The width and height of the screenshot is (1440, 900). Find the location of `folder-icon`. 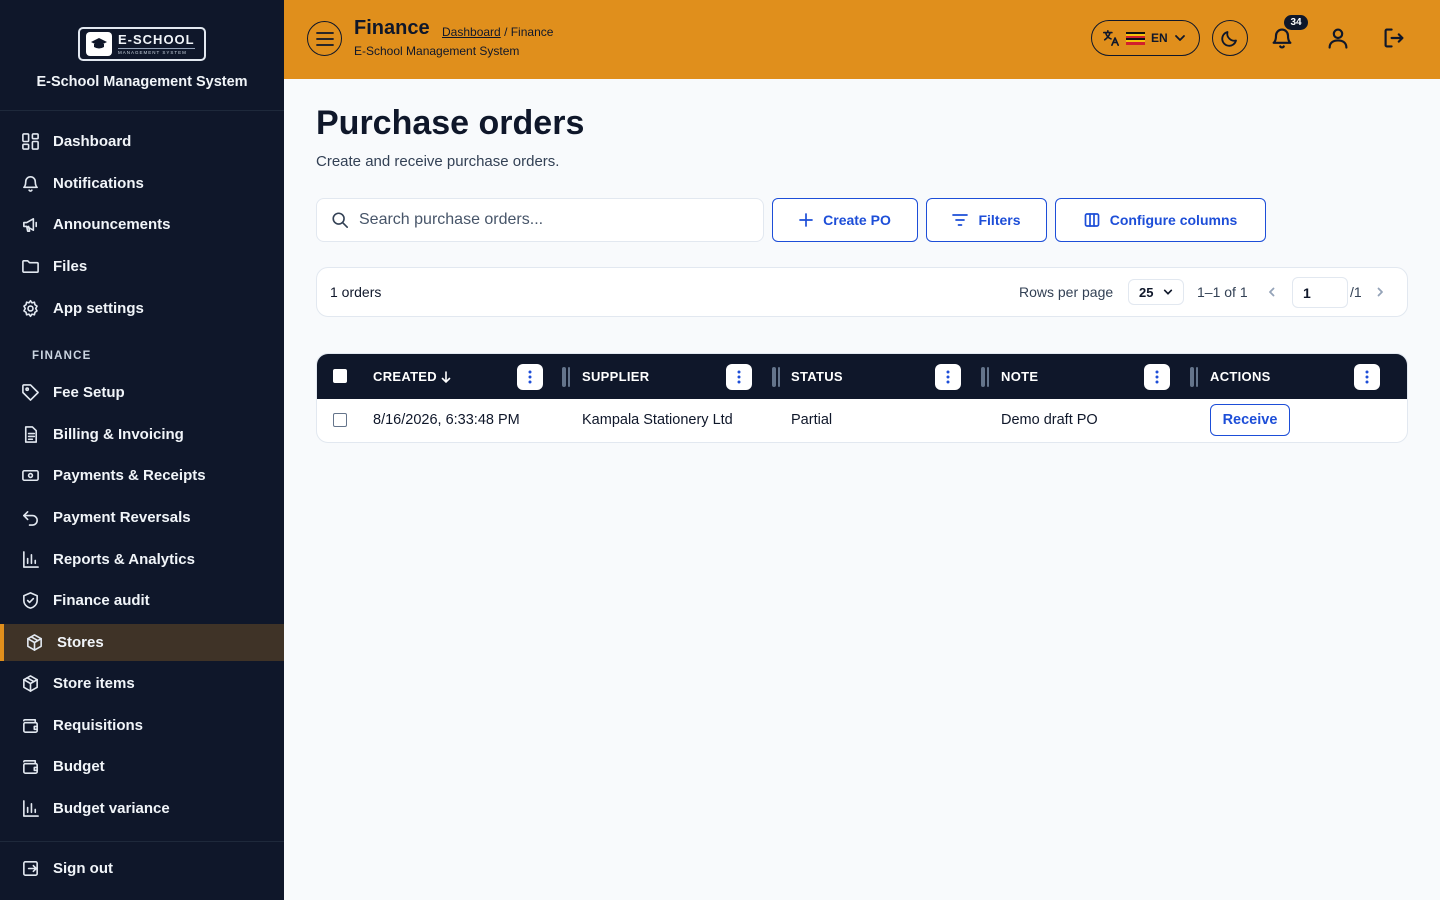

folder-icon is located at coordinates (30, 266).